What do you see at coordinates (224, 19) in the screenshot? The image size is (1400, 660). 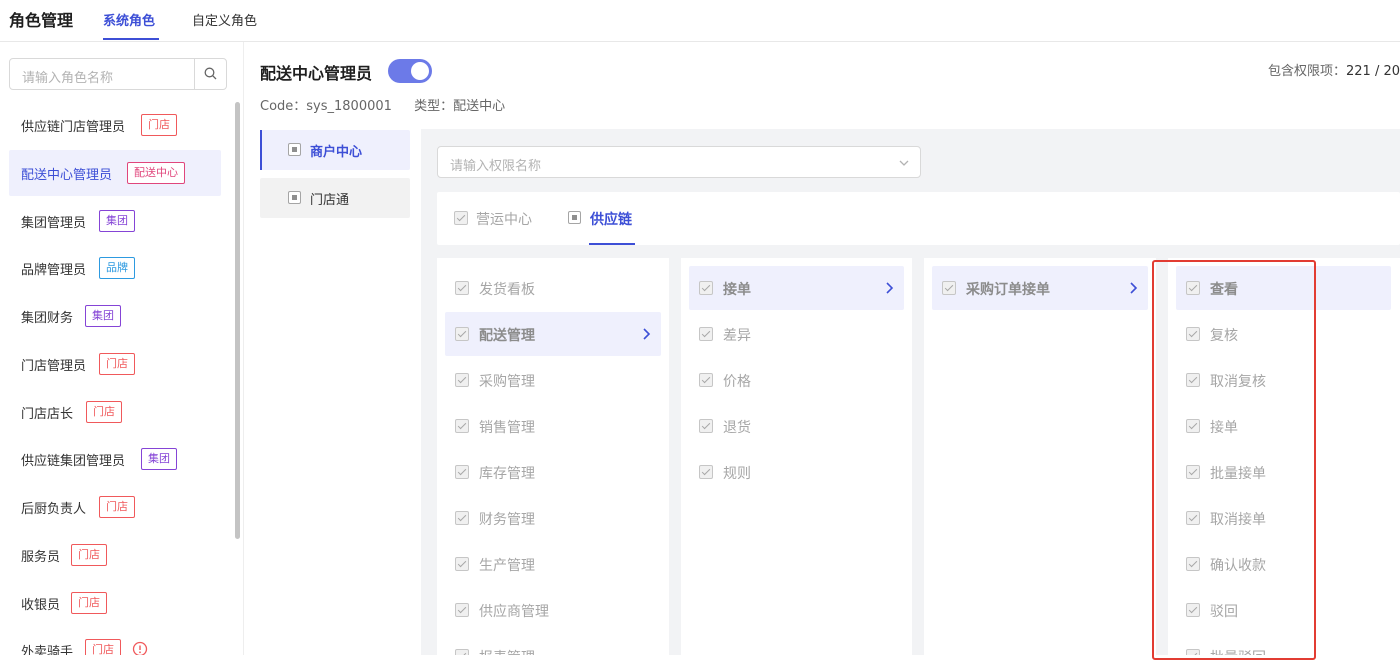 I see `tab-custom-roles: 自定义角色` at bounding box center [224, 19].